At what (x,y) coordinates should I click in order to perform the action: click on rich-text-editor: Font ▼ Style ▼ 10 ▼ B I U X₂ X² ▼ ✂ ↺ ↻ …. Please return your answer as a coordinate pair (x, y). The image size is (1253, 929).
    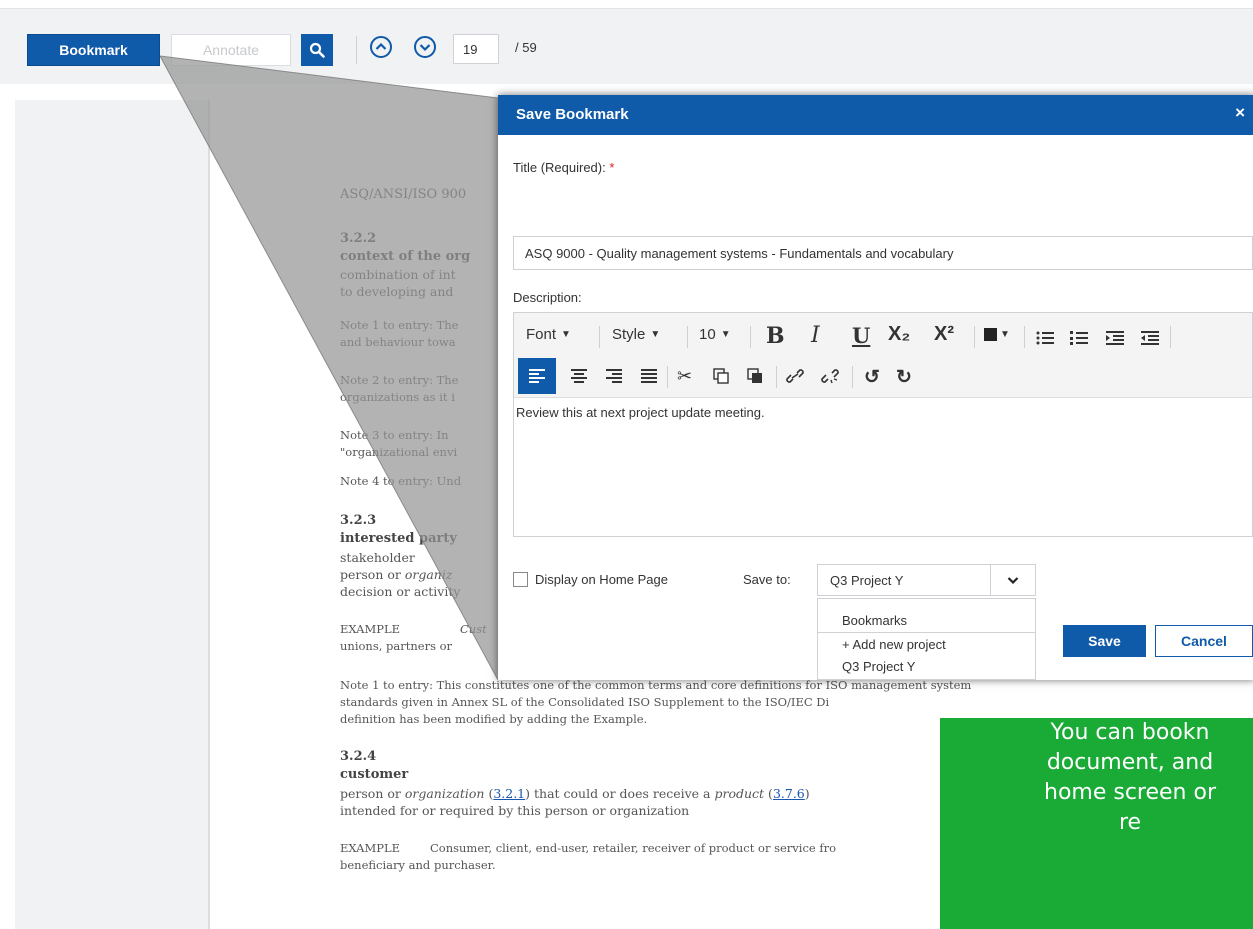
    Looking at the image, I should click on (883, 424).